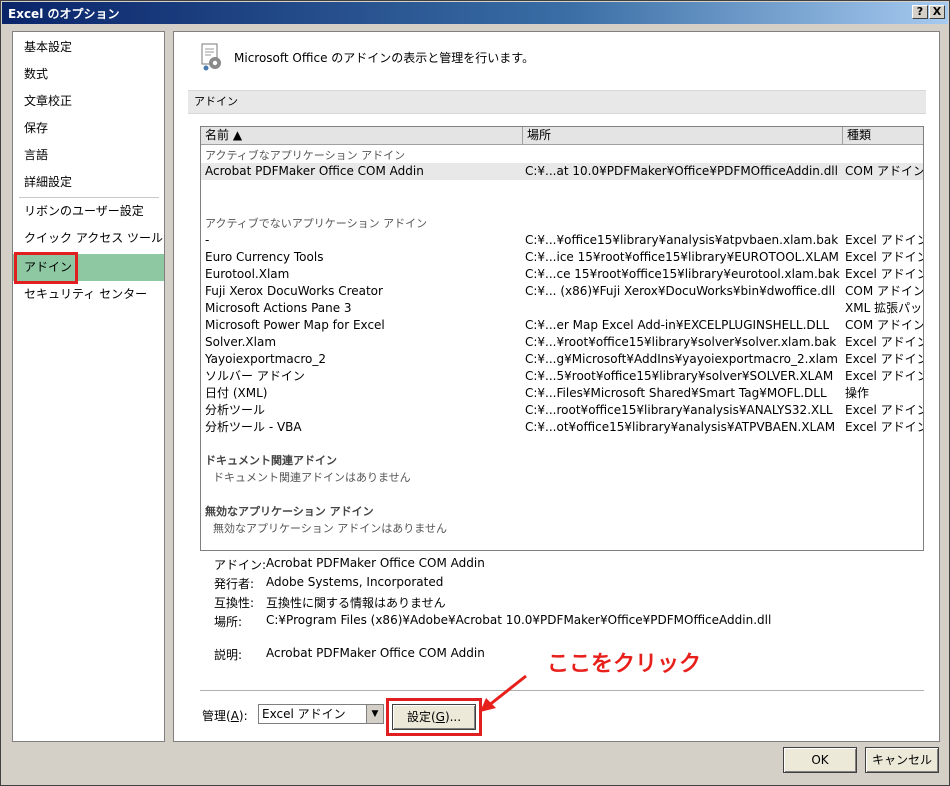 The height and width of the screenshot is (786, 950). Describe the element at coordinates (475, 13) in the screenshot. I see `title-bar: Excel のオプション ? X` at that location.